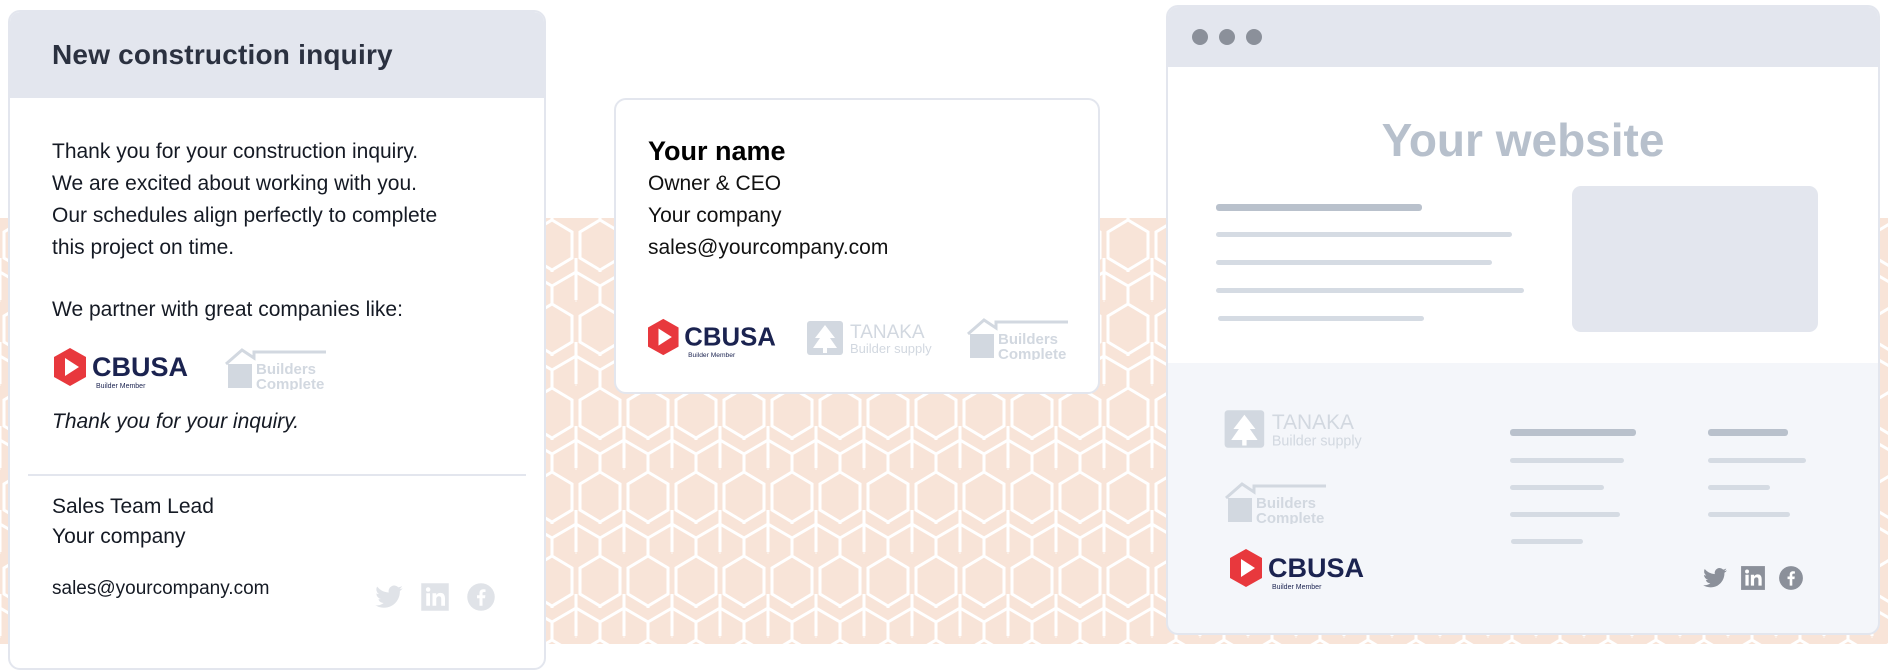 This screenshot has height=670, width=1888. I want to click on email-partner-logos: CBUSA Builder Member Builders Complete, so click(277, 368).